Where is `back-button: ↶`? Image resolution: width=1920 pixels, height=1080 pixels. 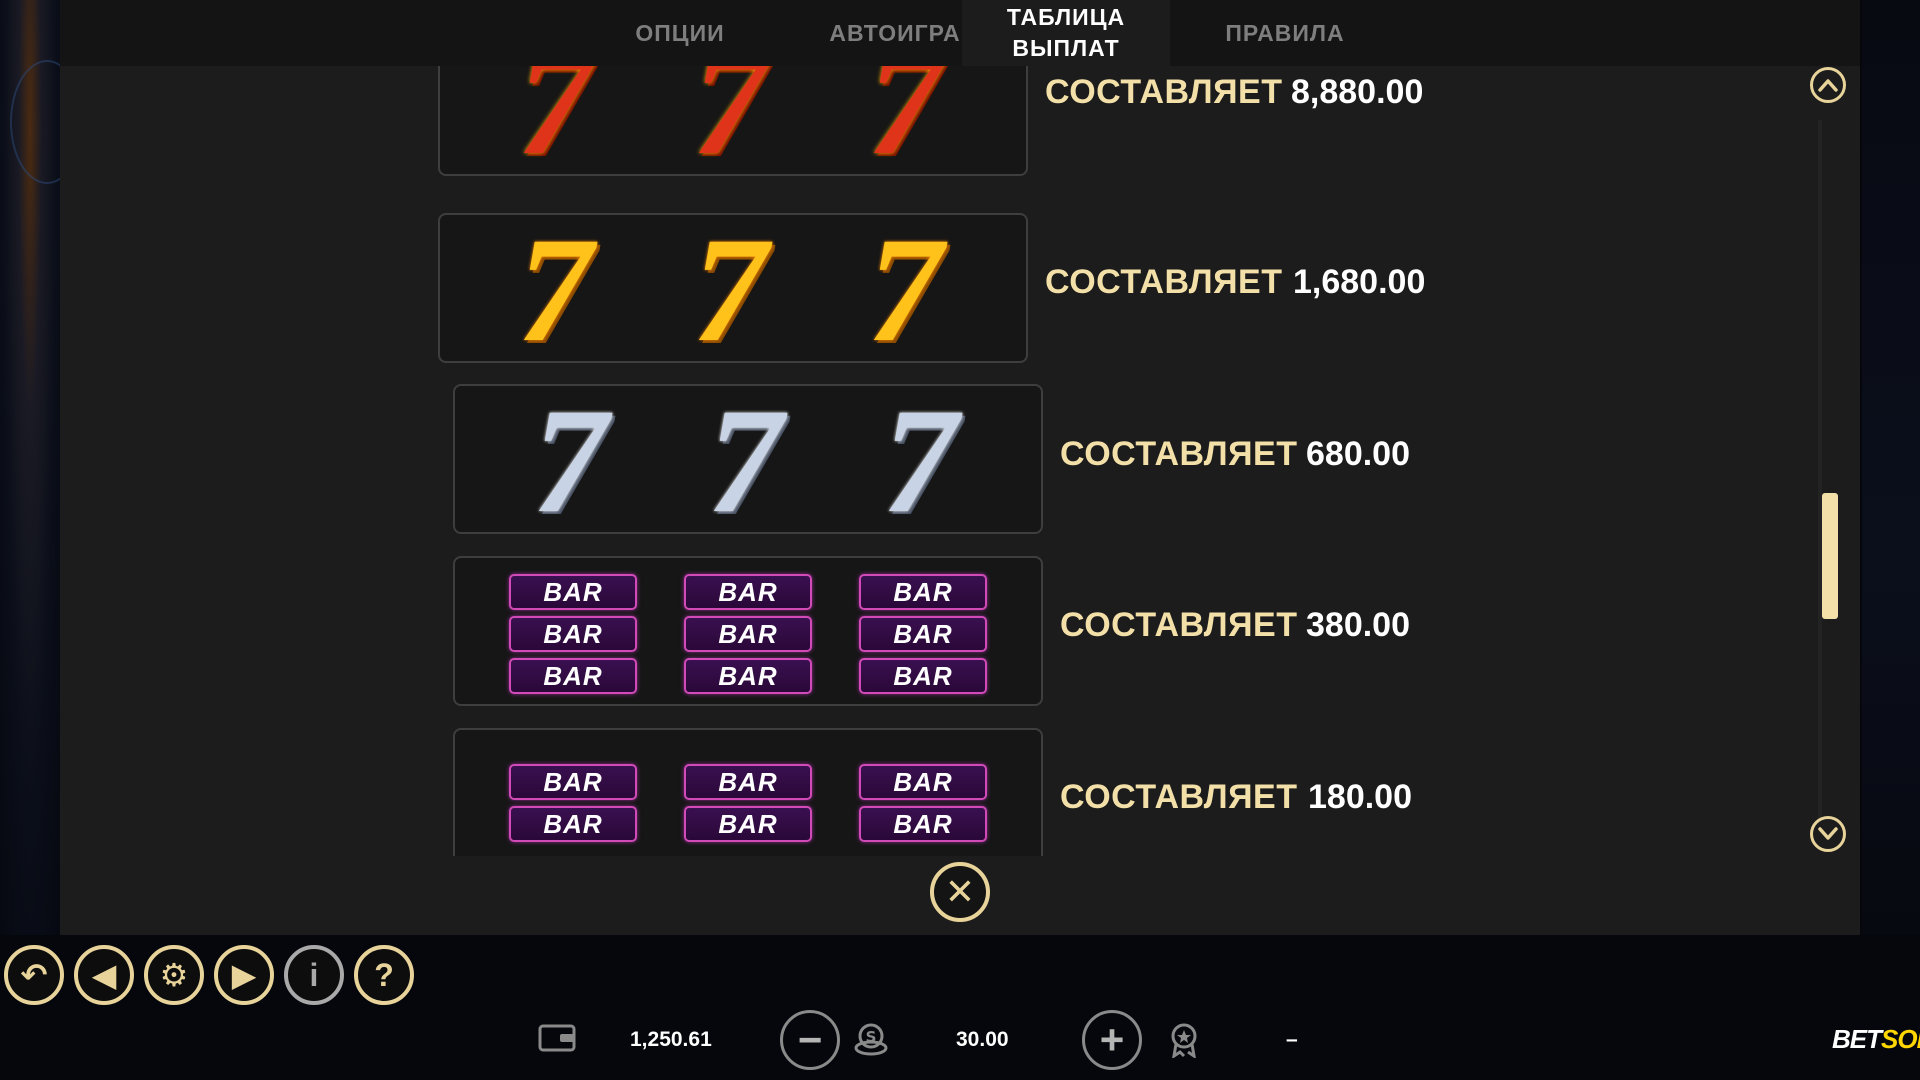 back-button: ↶ is located at coordinates (34, 975).